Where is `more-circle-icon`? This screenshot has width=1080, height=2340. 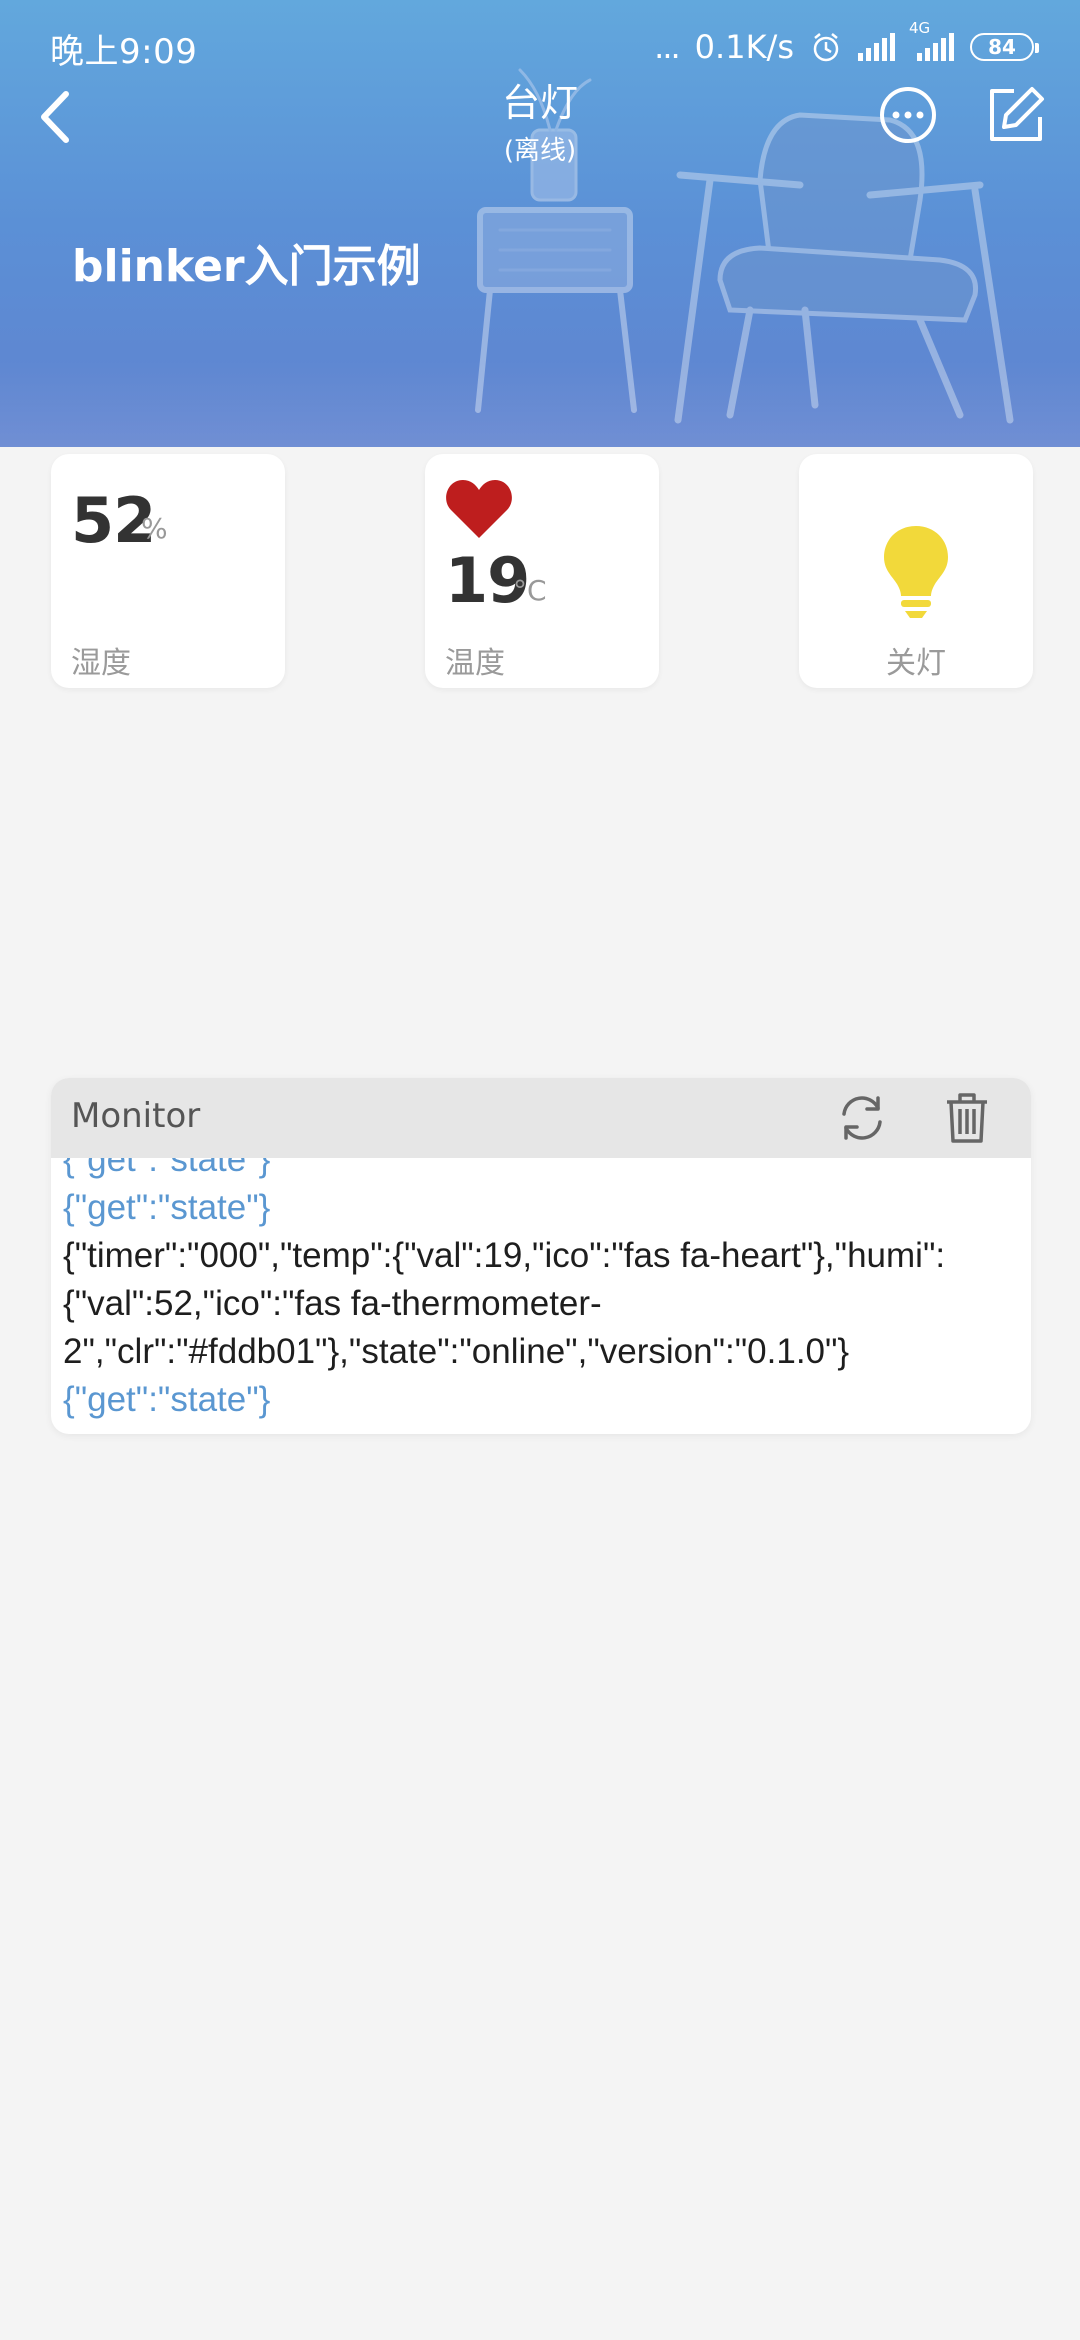
more-circle-icon is located at coordinates (908, 115).